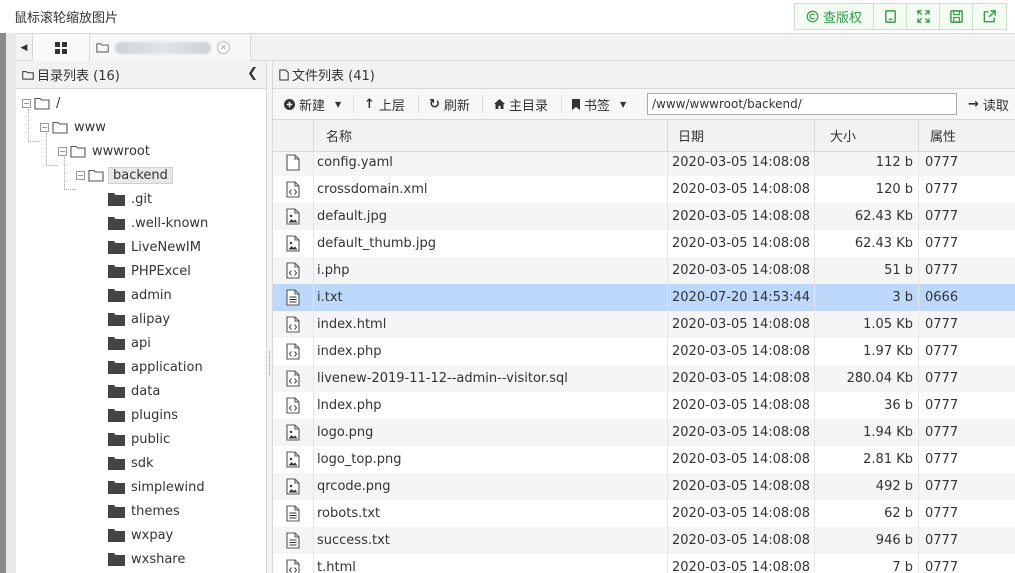 Image resolution: width=1015 pixels, height=573 pixels. Describe the element at coordinates (644, 486) in the screenshot. I see `table-row: qrcode.png 2020-03-05 14:08:08 492 b 0777` at that location.